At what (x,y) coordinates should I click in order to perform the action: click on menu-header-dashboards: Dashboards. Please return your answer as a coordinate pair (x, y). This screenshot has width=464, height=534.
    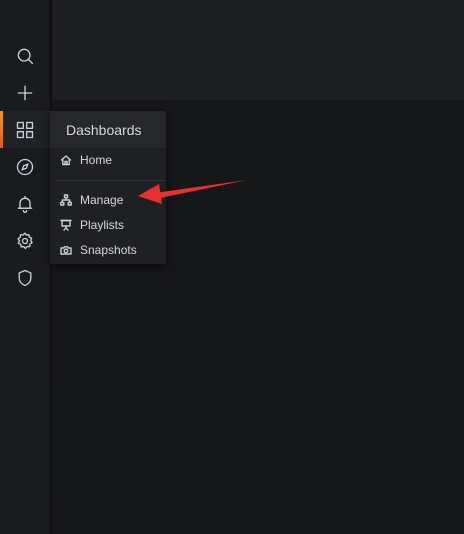
    Looking at the image, I should click on (108, 129).